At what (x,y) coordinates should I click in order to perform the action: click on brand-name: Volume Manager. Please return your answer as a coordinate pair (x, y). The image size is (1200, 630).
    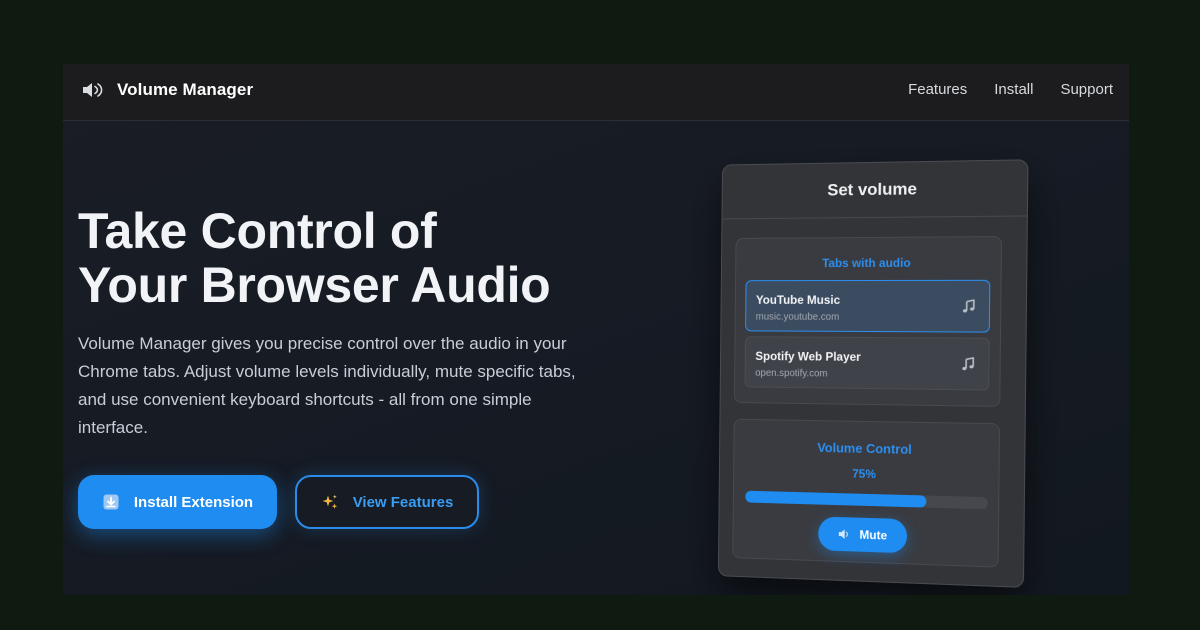
    Looking at the image, I should click on (185, 89).